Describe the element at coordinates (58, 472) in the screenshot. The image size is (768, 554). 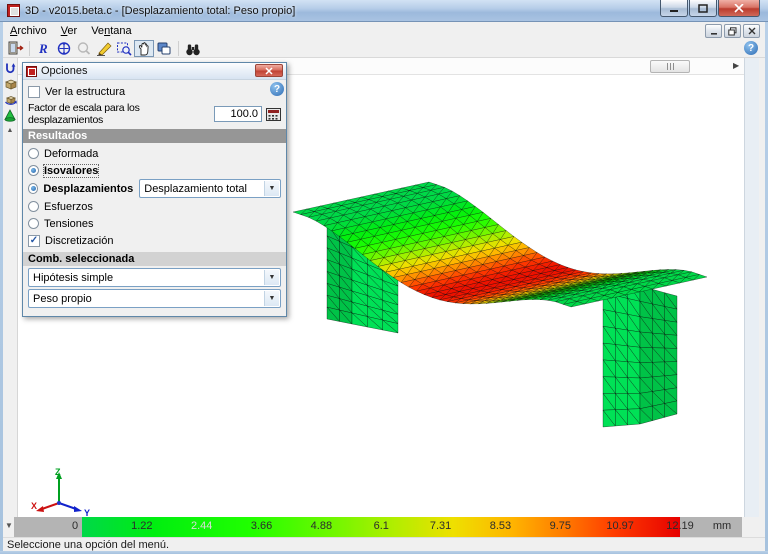
I see `axis-z-label: Z` at that location.